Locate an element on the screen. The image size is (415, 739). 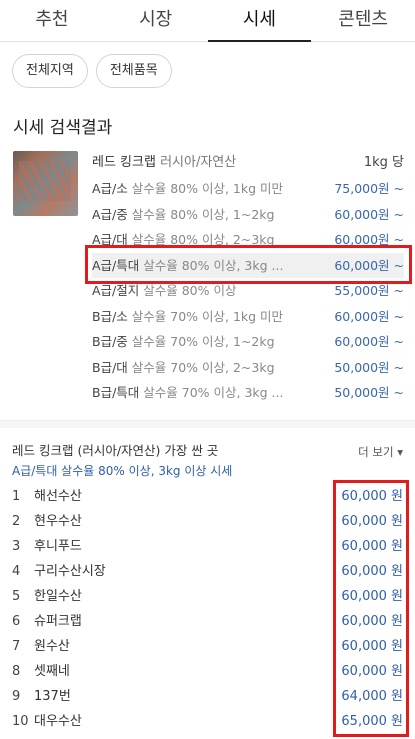
grade-label: B급/소 is located at coordinates (110, 316).